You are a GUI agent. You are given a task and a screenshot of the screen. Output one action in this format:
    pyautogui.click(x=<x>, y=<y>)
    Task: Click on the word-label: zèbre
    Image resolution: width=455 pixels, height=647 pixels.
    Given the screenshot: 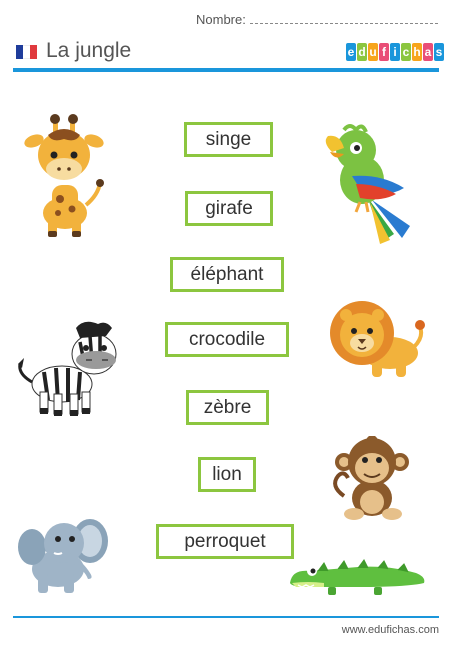 What is the action you would take?
    pyautogui.click(x=227, y=407)
    